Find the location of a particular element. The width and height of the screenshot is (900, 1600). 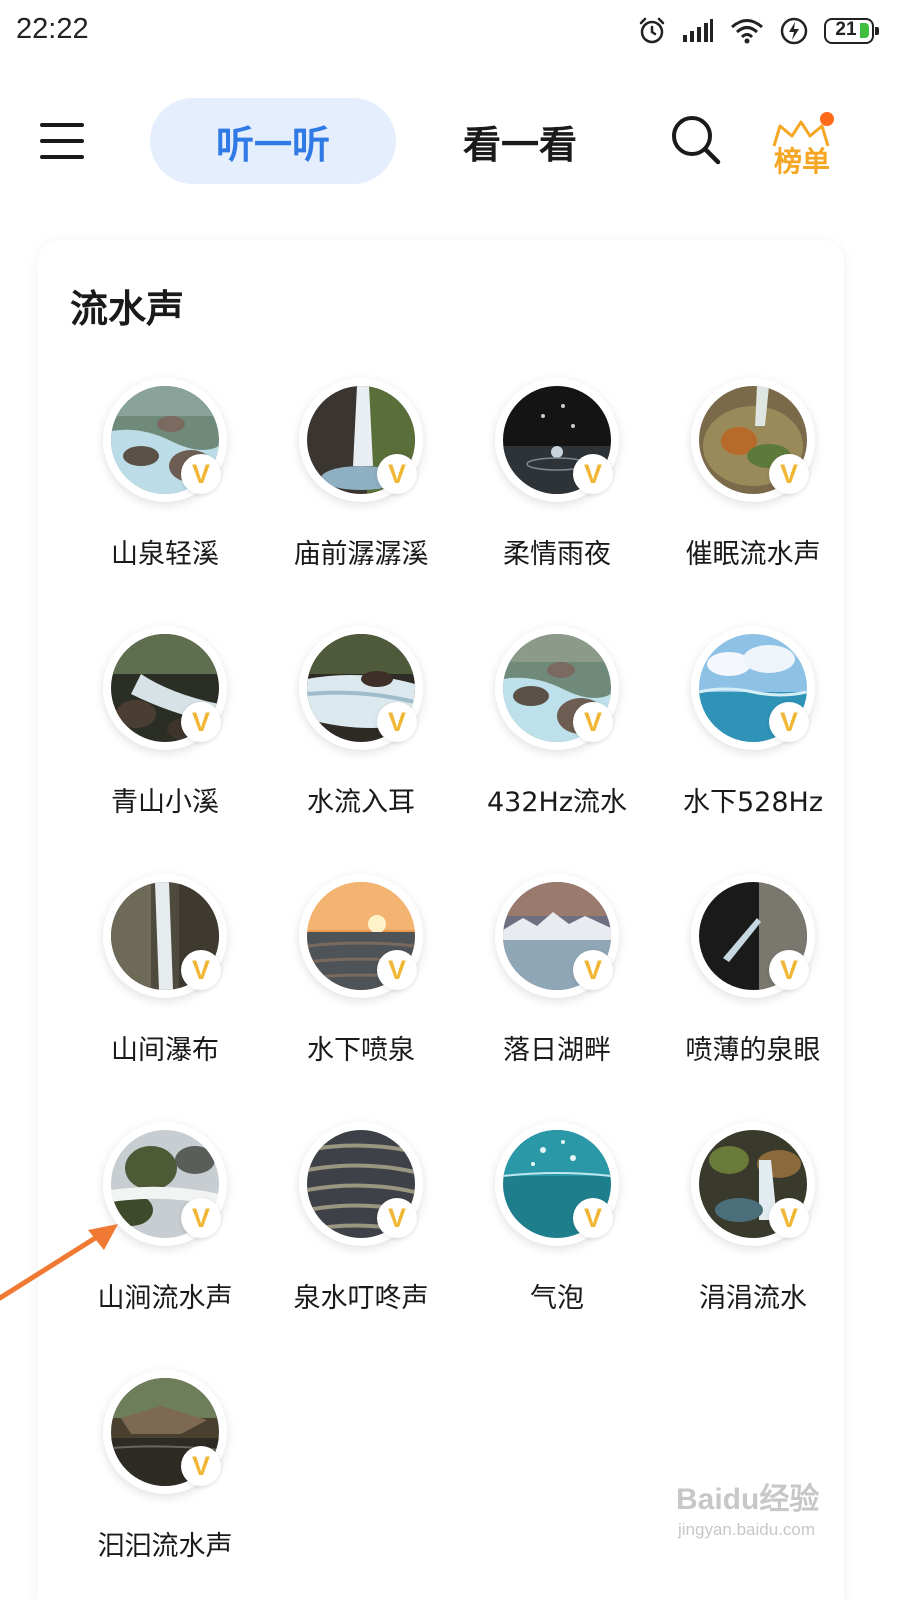

sound-item: V 山泉轻溪 is located at coordinates (156, 405).